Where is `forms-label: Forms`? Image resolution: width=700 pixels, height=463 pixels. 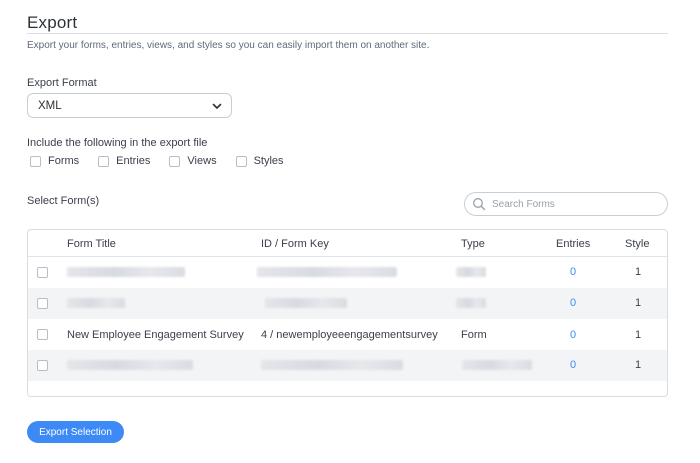 forms-label: Forms is located at coordinates (64, 161).